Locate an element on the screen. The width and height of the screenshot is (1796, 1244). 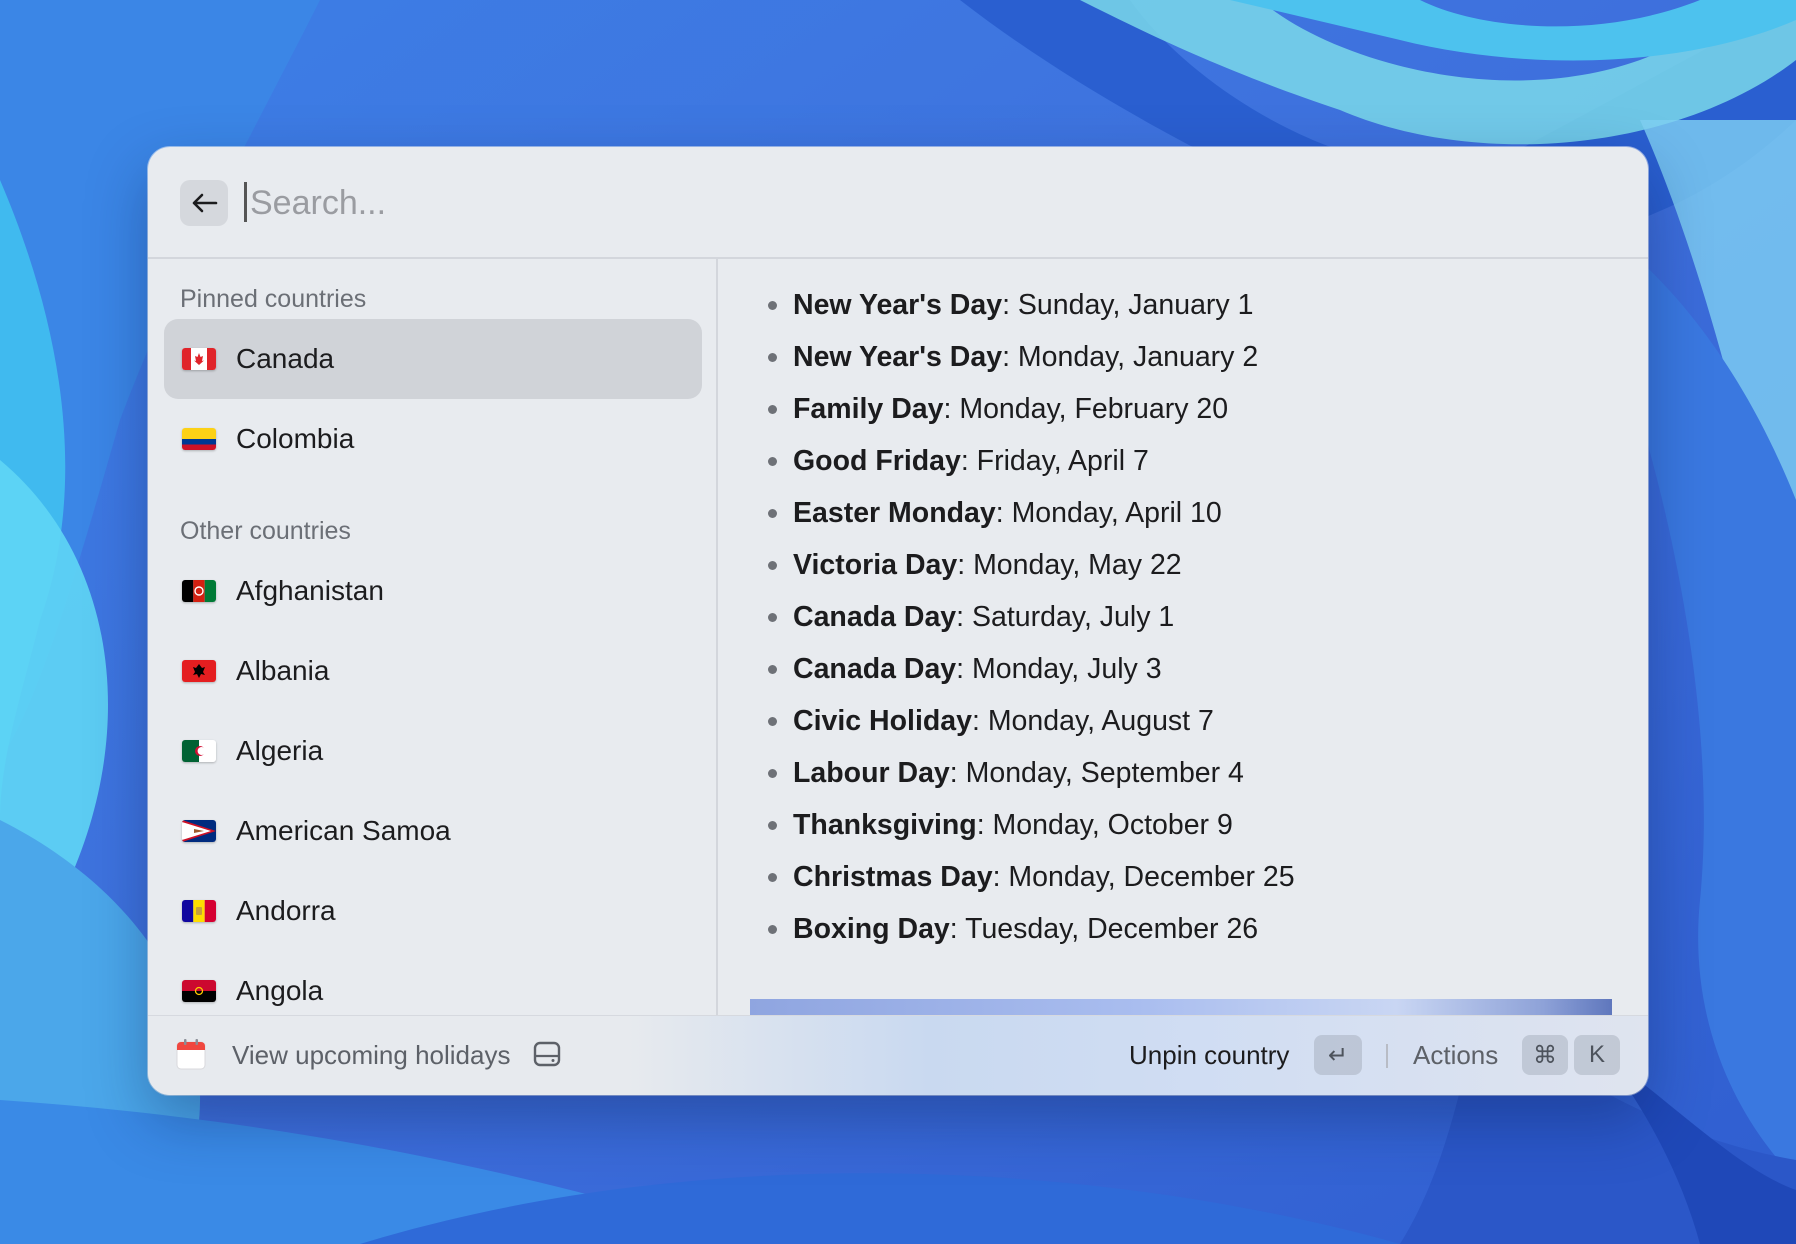
list-item-label: Andorra is located at coordinates (286, 910).